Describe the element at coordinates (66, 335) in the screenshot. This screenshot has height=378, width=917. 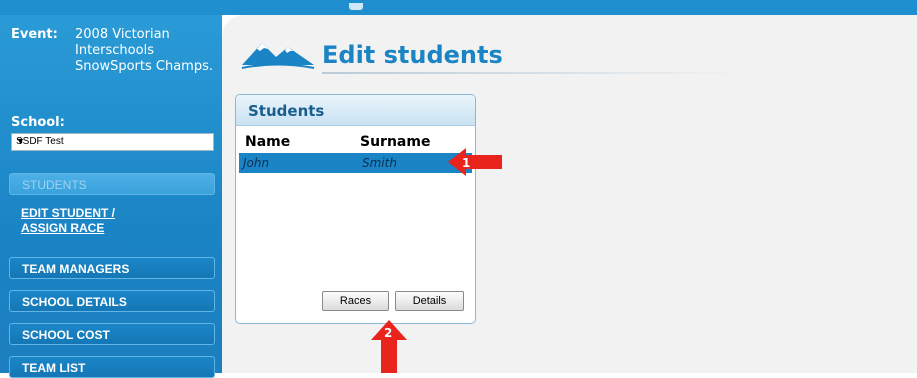
I see `nav-label: SCHOOL COST` at that location.